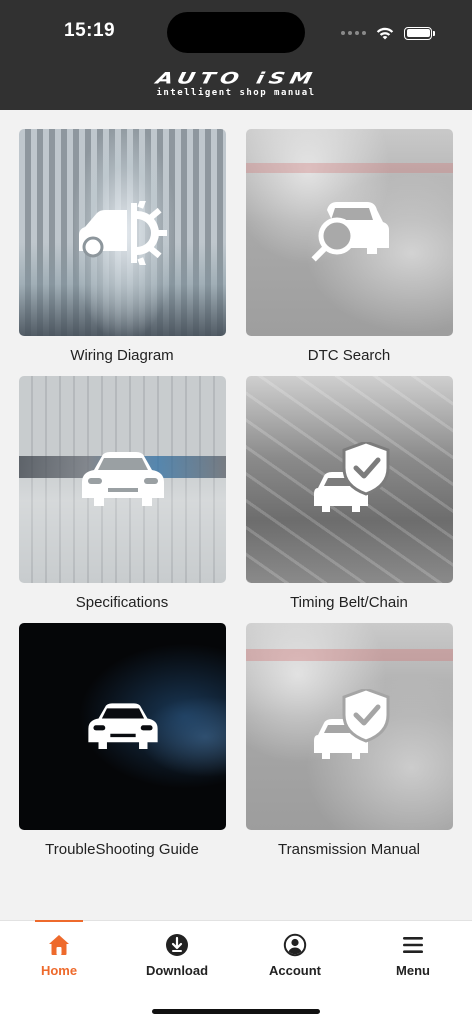 The height and width of the screenshot is (1024, 472). I want to click on tab-download: Download, so click(177, 961).